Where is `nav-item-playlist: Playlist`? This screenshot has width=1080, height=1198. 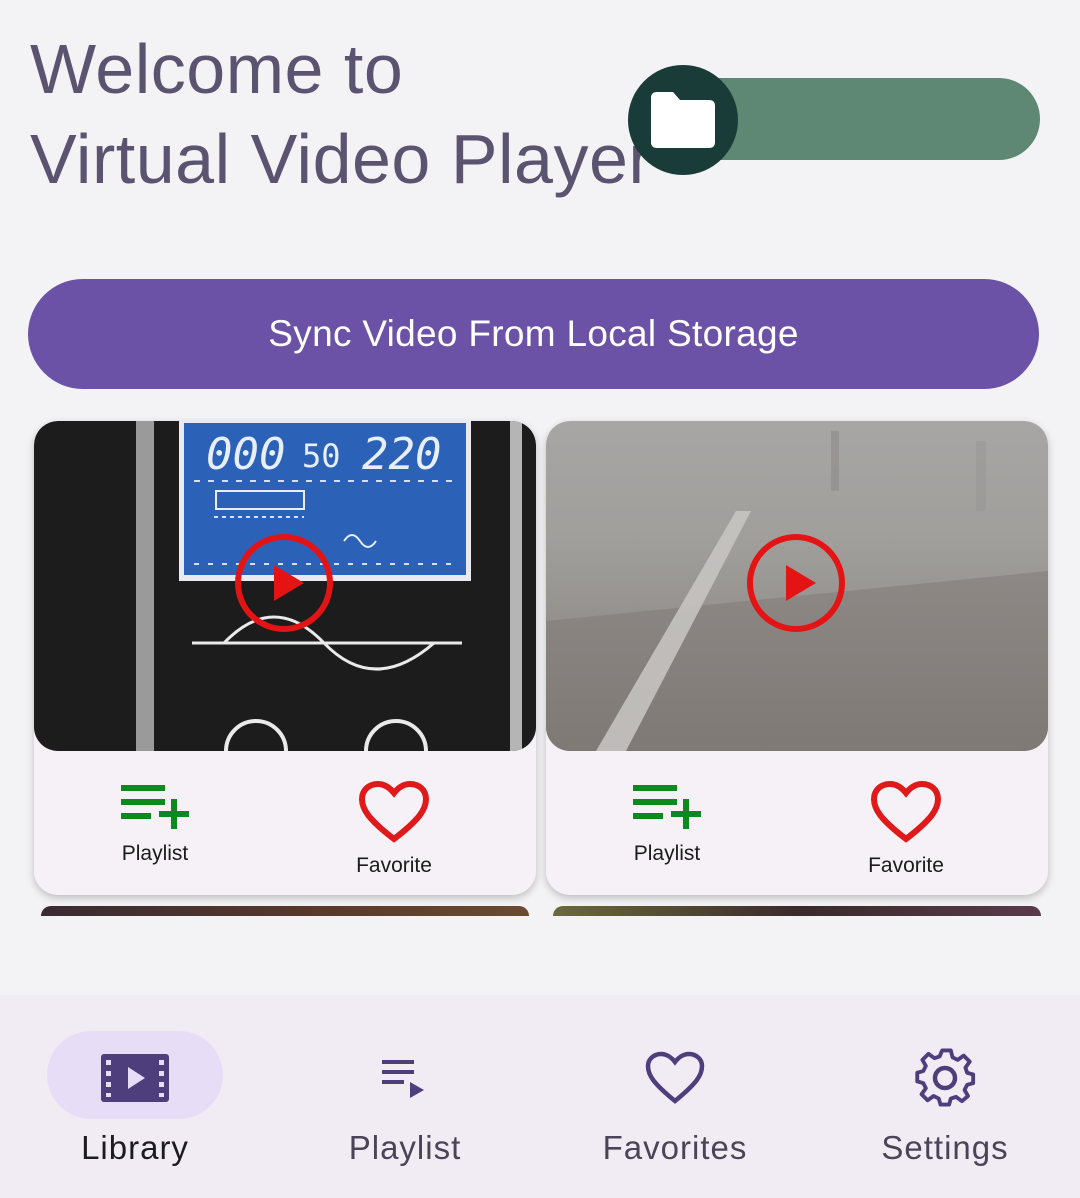
nav-item-playlist: Playlist is located at coordinates (405, 1096).